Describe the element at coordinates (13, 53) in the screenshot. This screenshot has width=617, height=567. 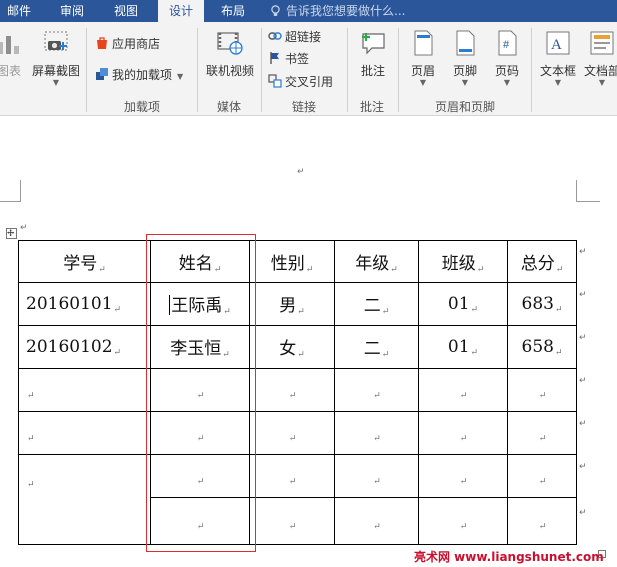
I see `chart-button: 图表` at that location.